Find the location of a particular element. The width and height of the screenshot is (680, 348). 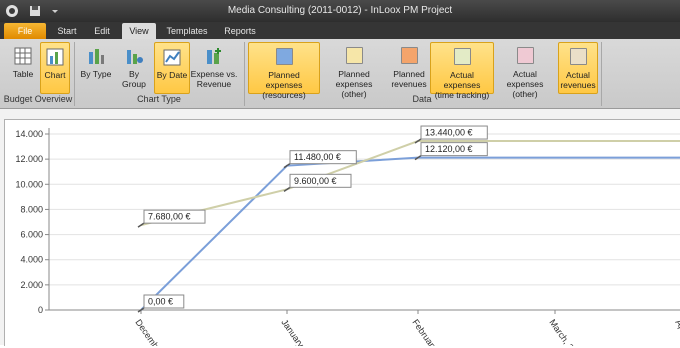

planned-revenues-label: Planned revenues is located at coordinates (409, 79).